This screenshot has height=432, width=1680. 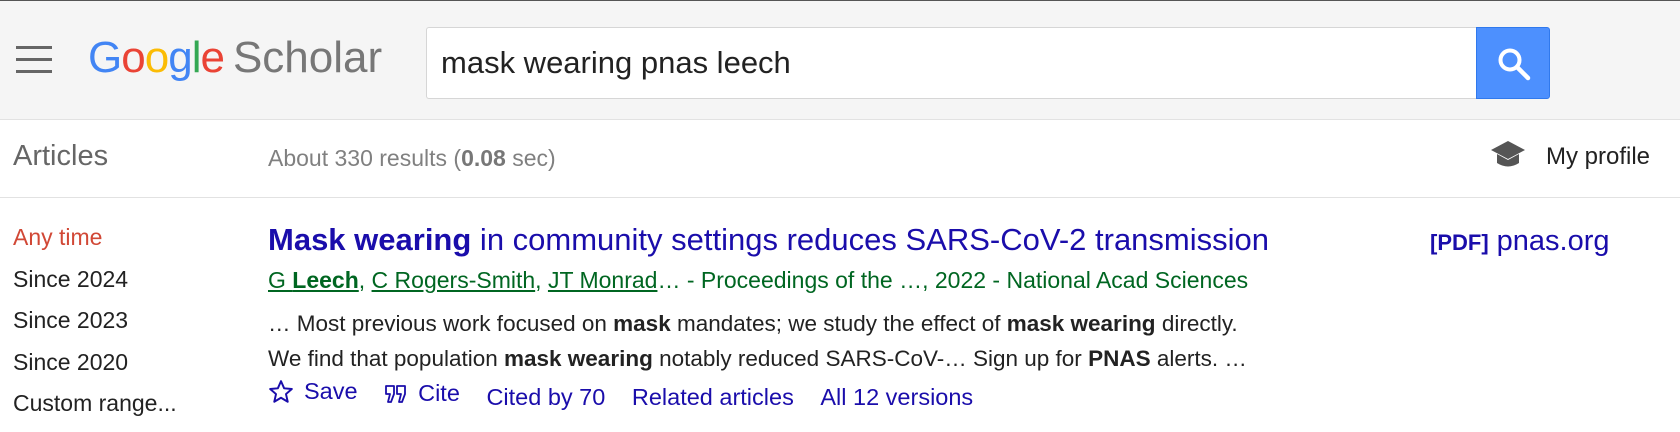 I want to click on google-scholar-logo: Google Scholar, so click(x=235, y=58).